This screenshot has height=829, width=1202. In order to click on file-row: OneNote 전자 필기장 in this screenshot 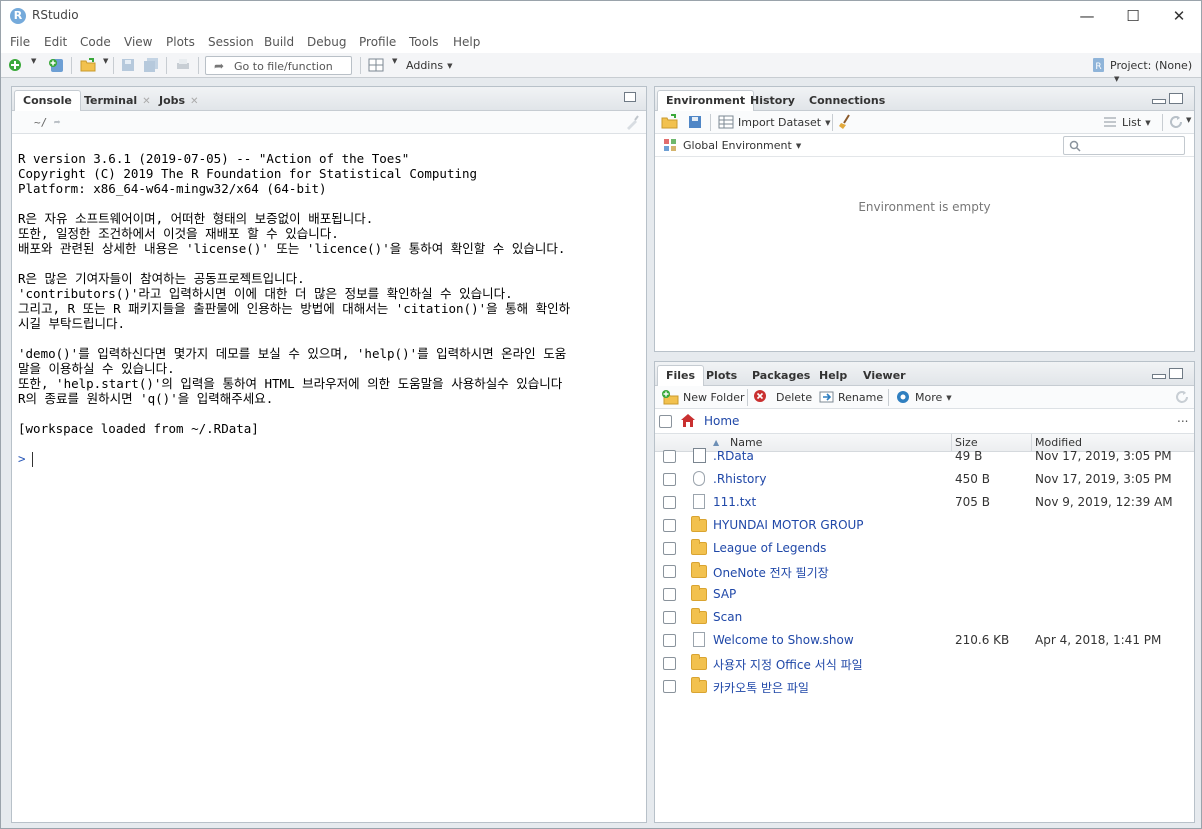, I will do `click(924, 571)`.